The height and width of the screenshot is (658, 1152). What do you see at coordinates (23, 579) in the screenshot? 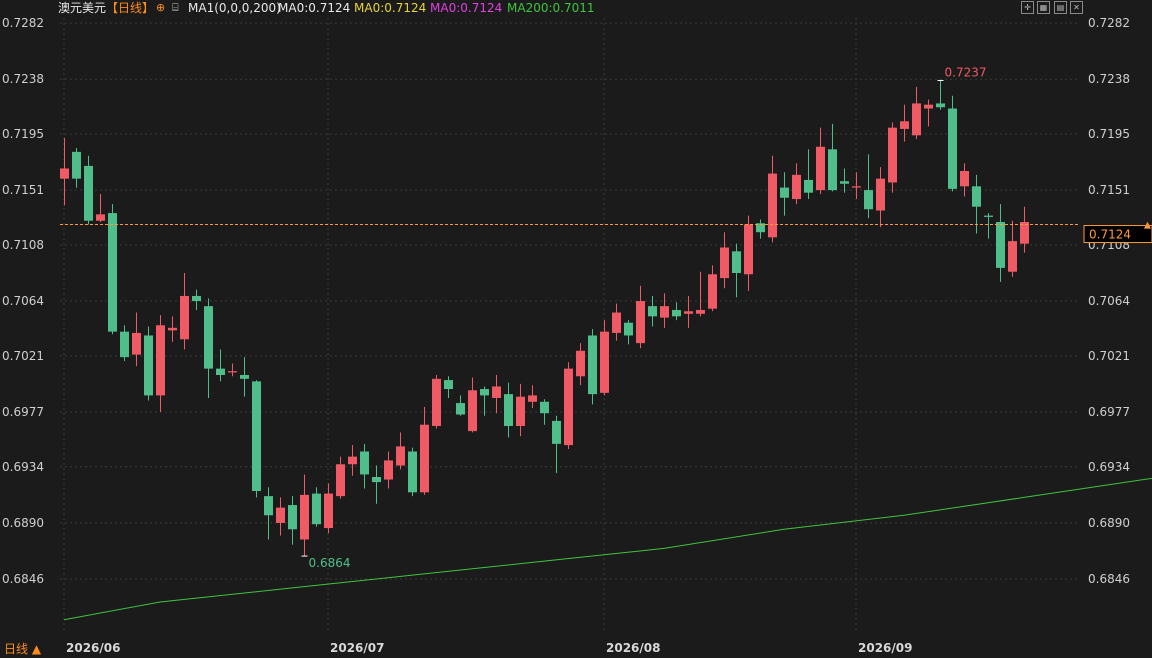
I see `y-tick-label-left: 0.6846` at bounding box center [23, 579].